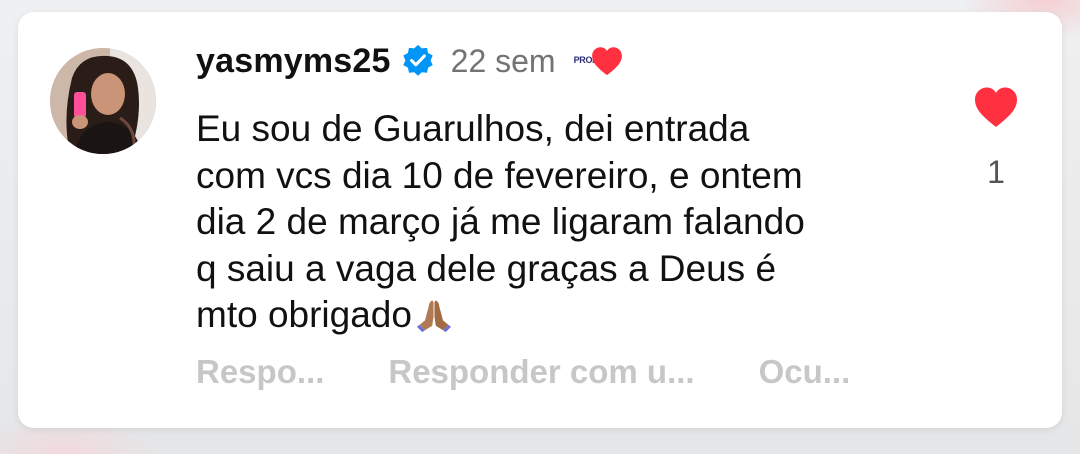  Describe the element at coordinates (417, 60) in the screenshot. I see `verified-badge-icon` at that location.